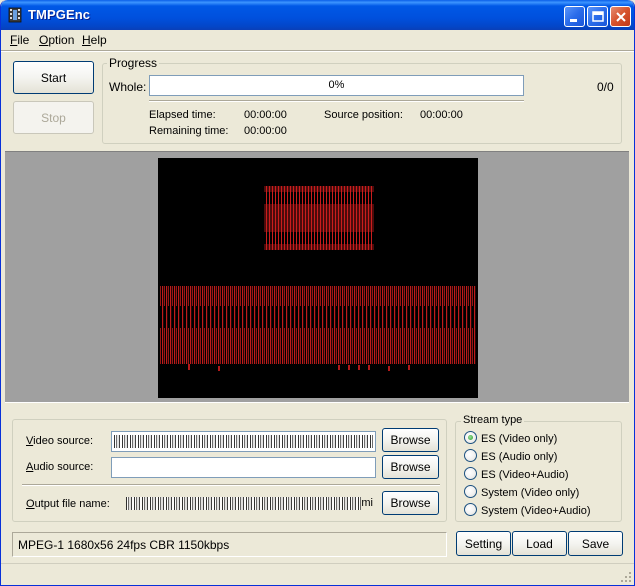 Image resolution: width=635 pixels, height=586 pixels. I want to click on status-bar, so click(317, 574).